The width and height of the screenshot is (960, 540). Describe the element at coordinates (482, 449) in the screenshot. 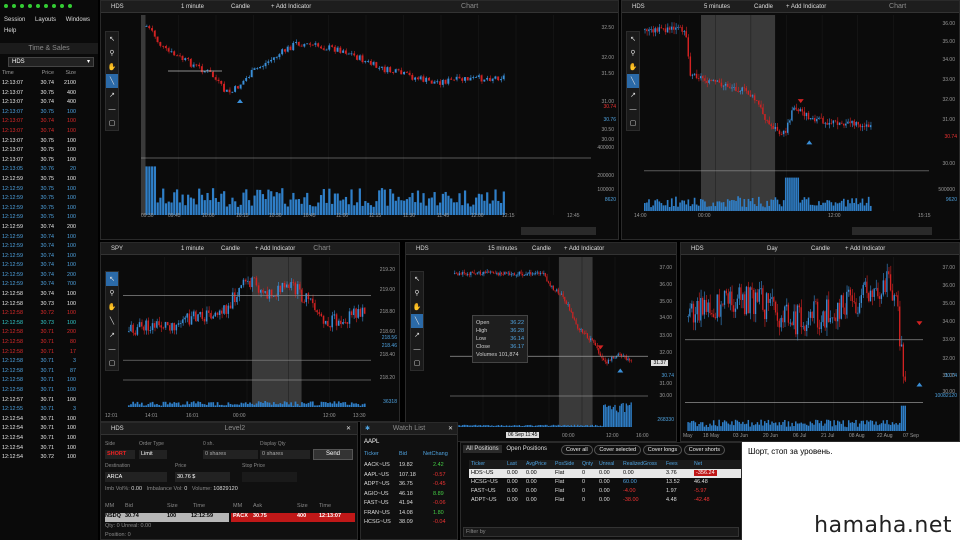

I see `tab-all-positions: All Positions` at that location.